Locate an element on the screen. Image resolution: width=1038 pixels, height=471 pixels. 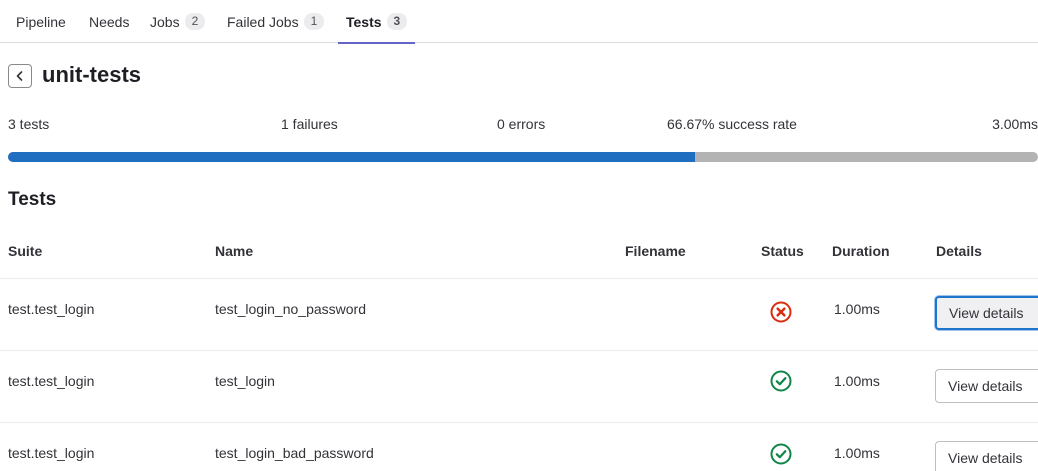
column-header-status: Status is located at coordinates (782, 251).